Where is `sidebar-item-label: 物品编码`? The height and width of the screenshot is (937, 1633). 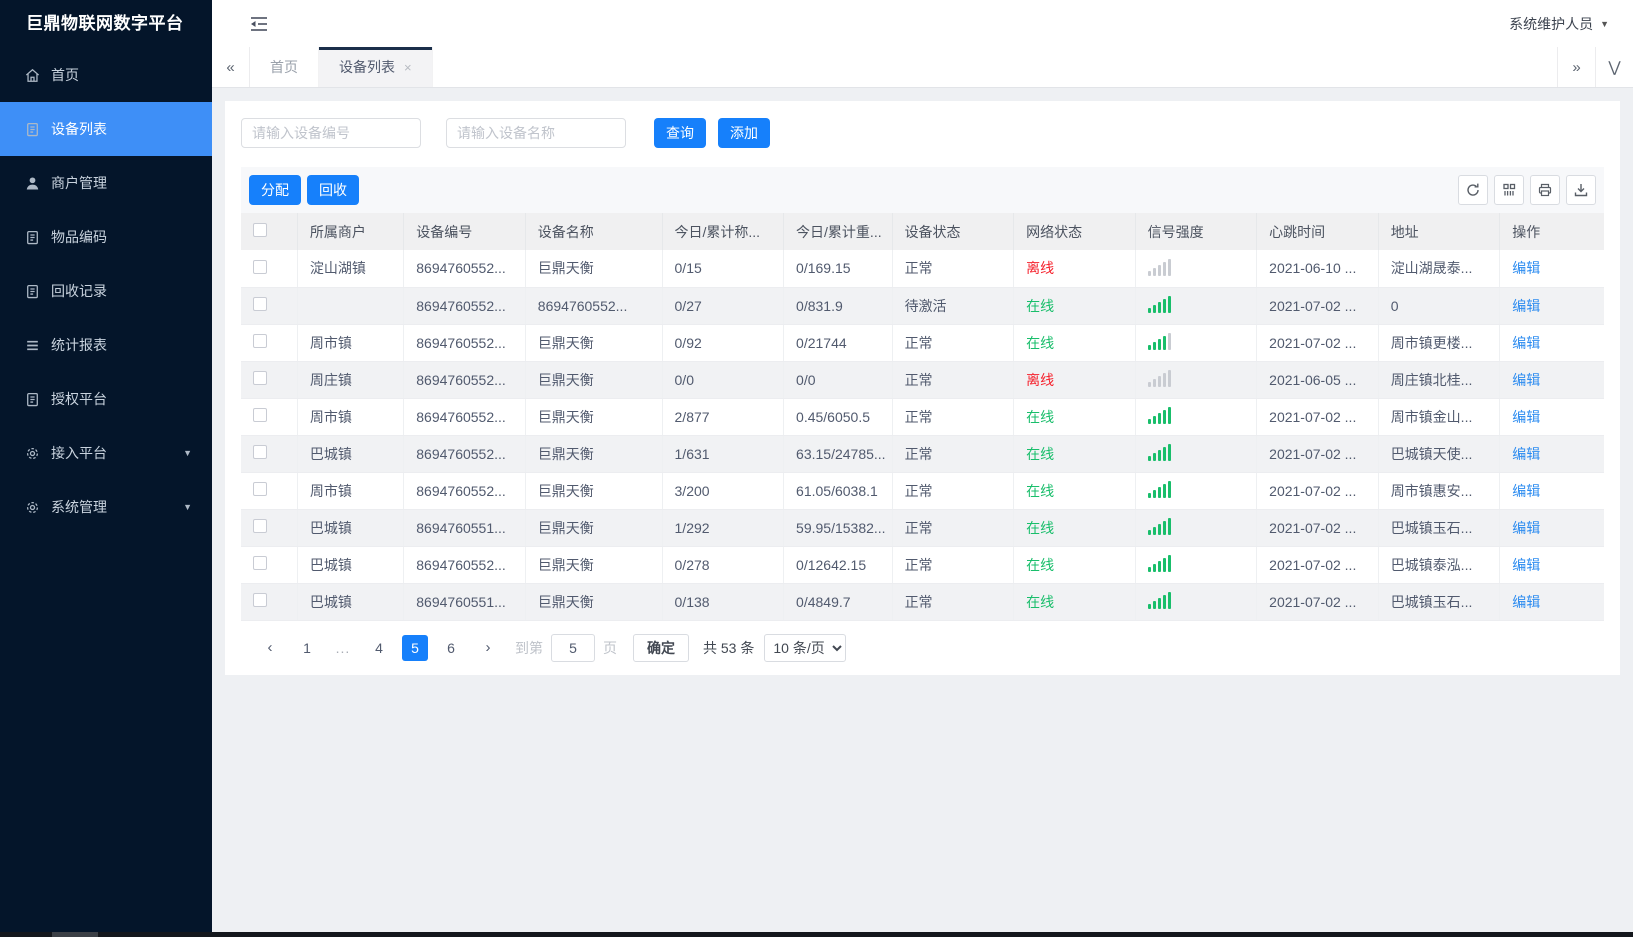 sidebar-item-label: 物品编码 is located at coordinates (79, 237).